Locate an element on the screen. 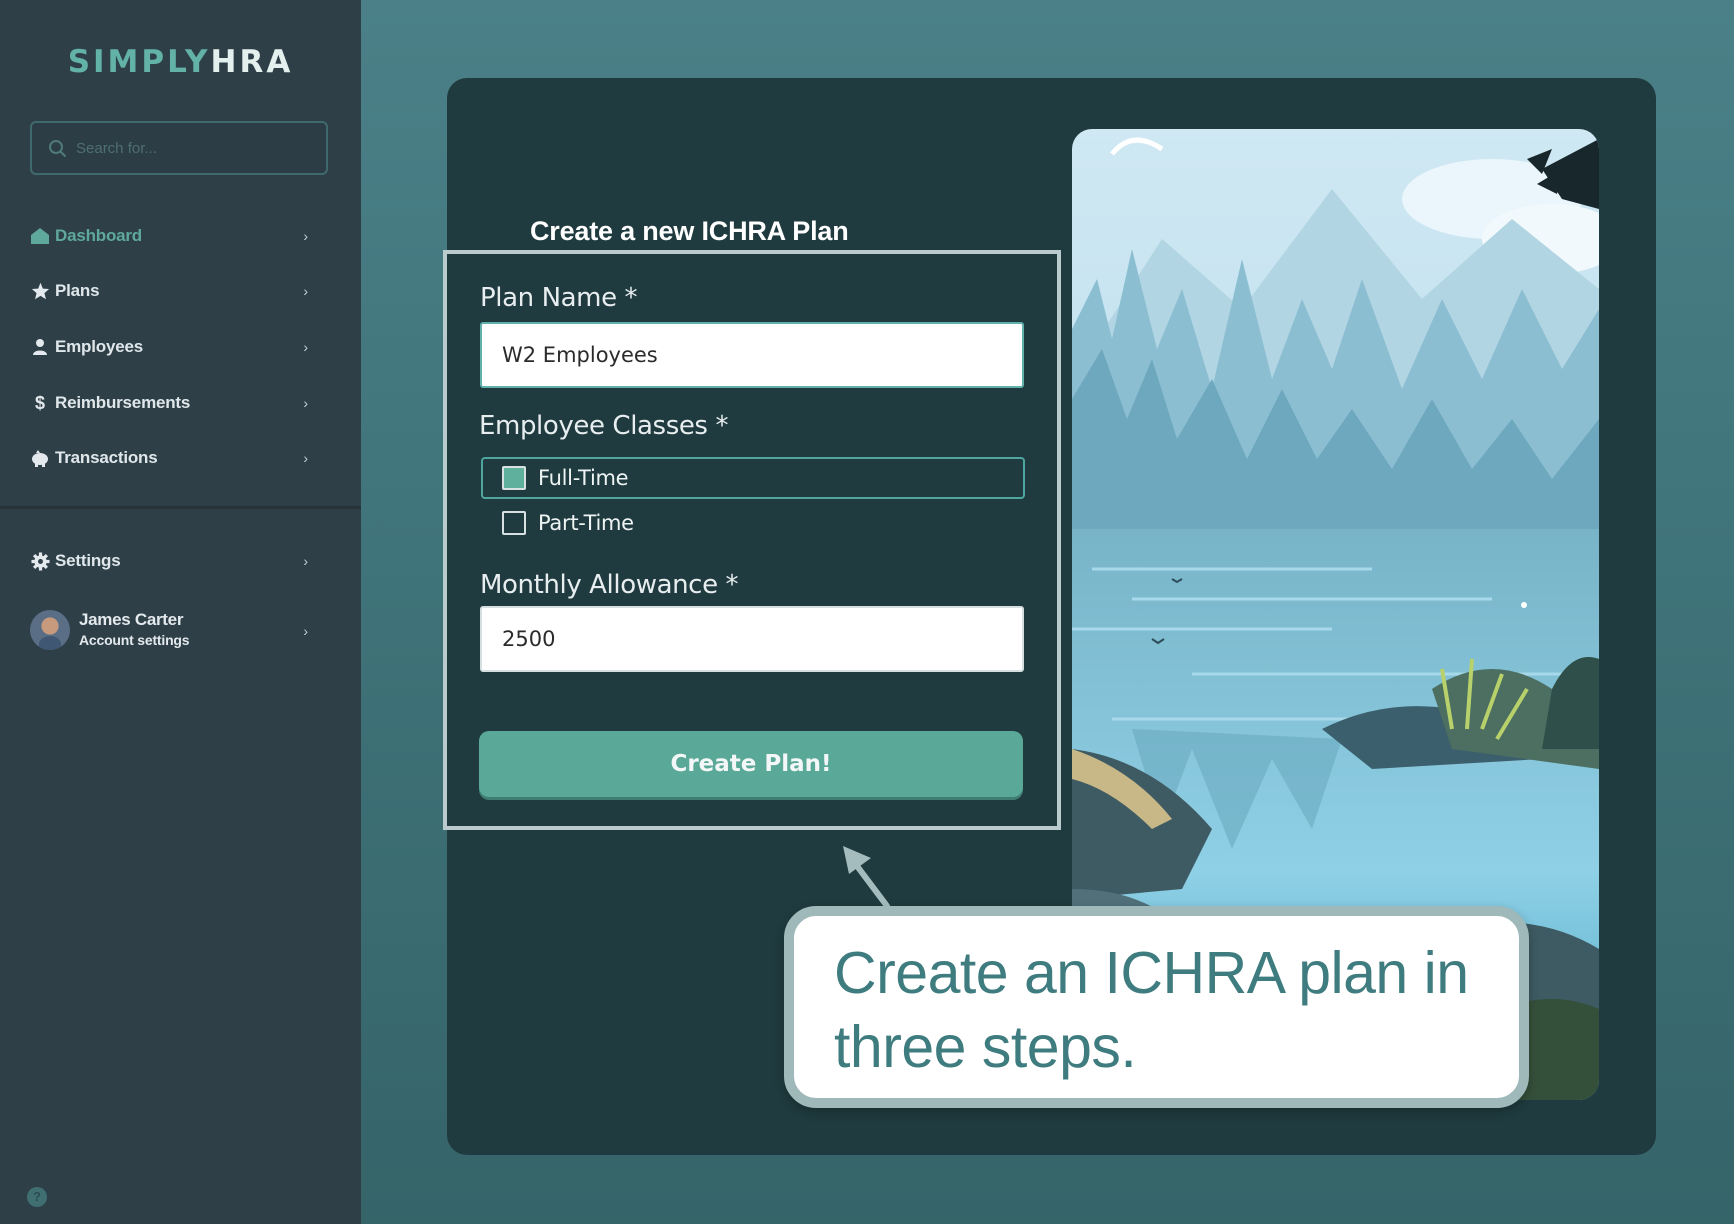 Image resolution: width=1734 pixels, height=1224 pixels. plan-name-input is located at coordinates (752, 355).